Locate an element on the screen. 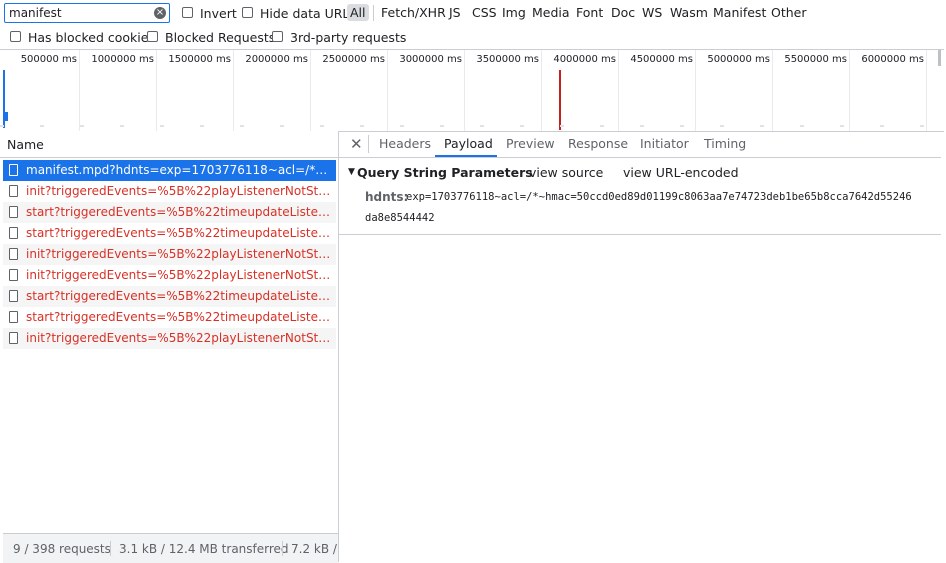  has-blocked-cookies-checkbox is located at coordinates (15, 36).